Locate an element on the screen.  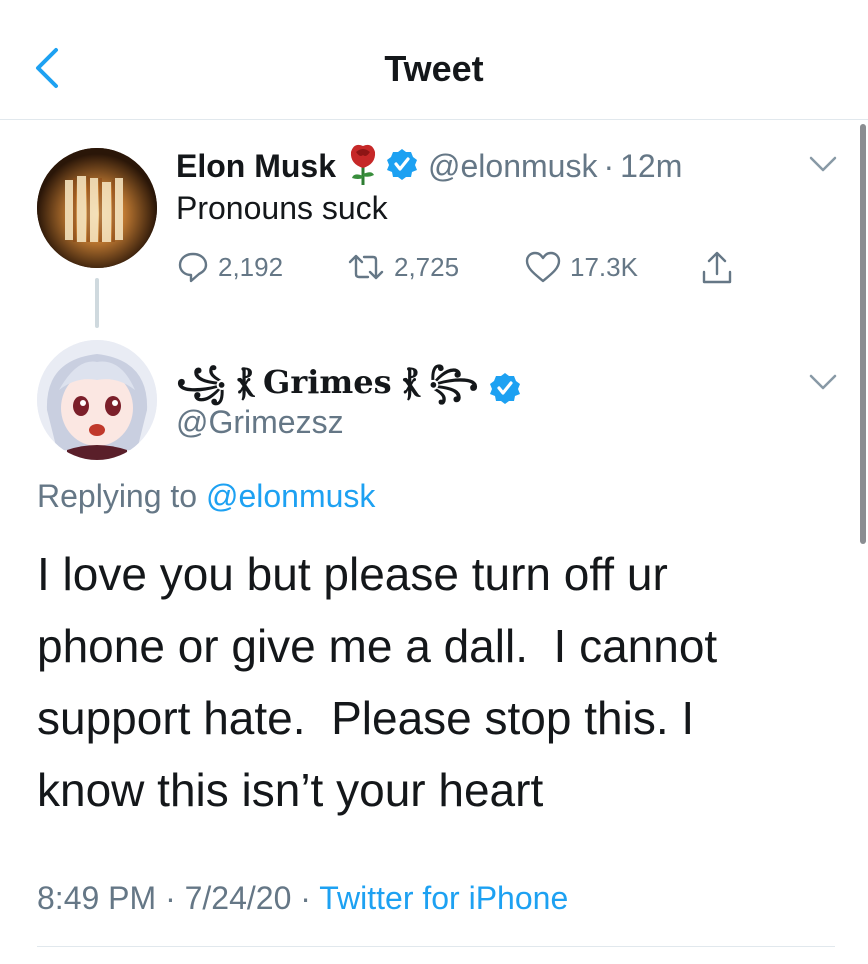
parent-tweet-header: Elon Musk @elonmusk · 12m is located at coordinates (429, 166).